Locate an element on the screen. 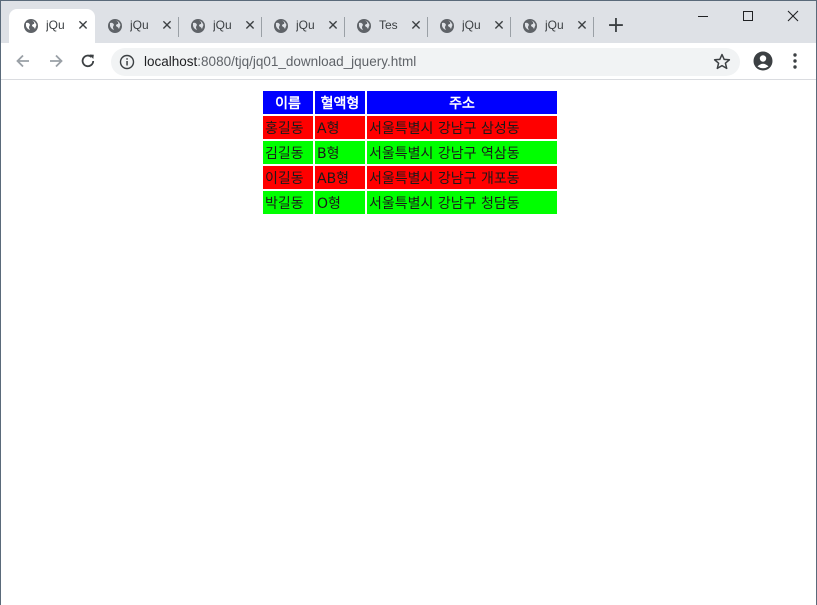  reload-button is located at coordinates (88, 61).